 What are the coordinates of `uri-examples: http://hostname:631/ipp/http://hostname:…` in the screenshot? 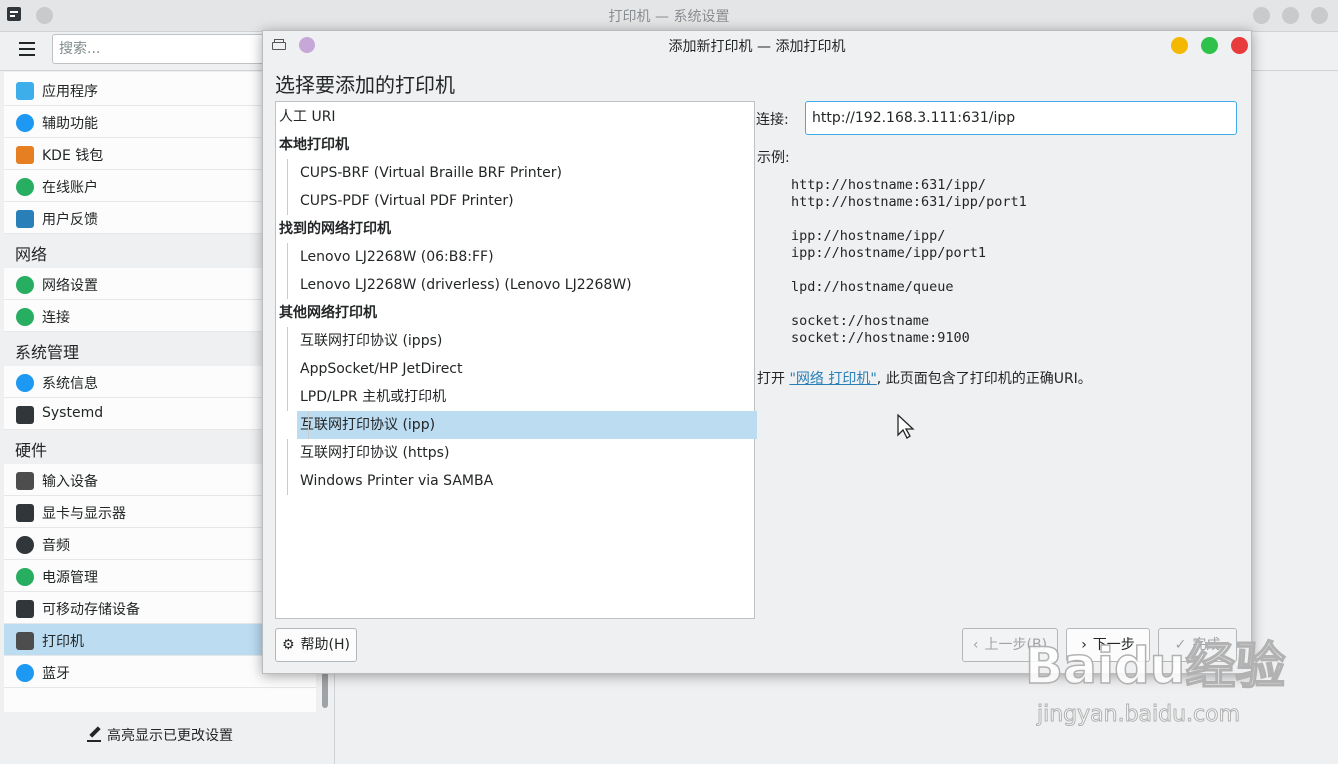 It's located at (909, 262).